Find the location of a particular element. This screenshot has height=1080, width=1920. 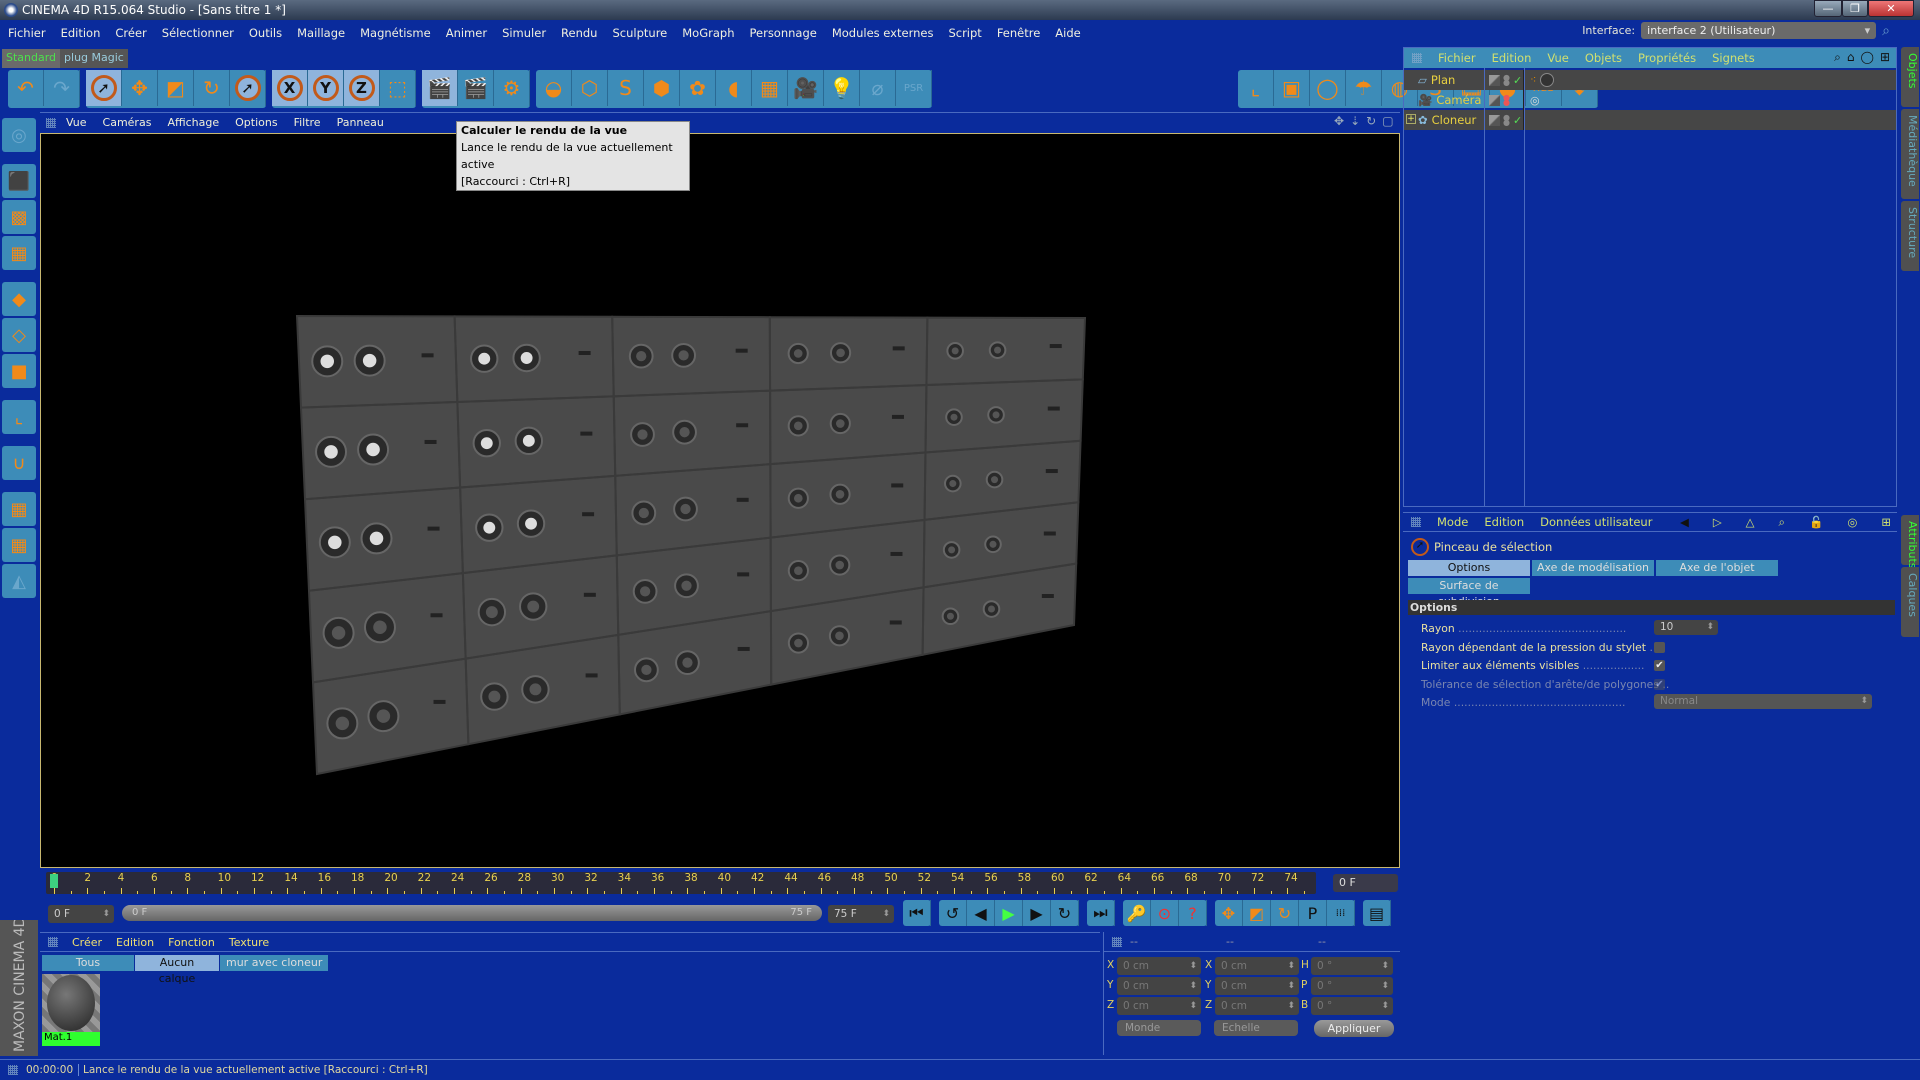

coord-field-y2: 0 cm is located at coordinates (1257, 986).